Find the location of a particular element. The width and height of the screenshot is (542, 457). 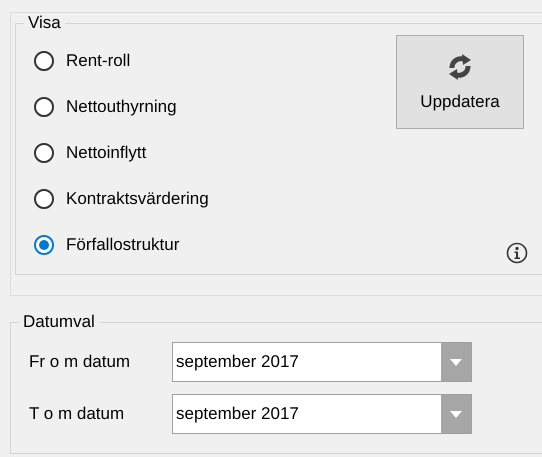

radio-option: Rent-roll is located at coordinates (215, 61).